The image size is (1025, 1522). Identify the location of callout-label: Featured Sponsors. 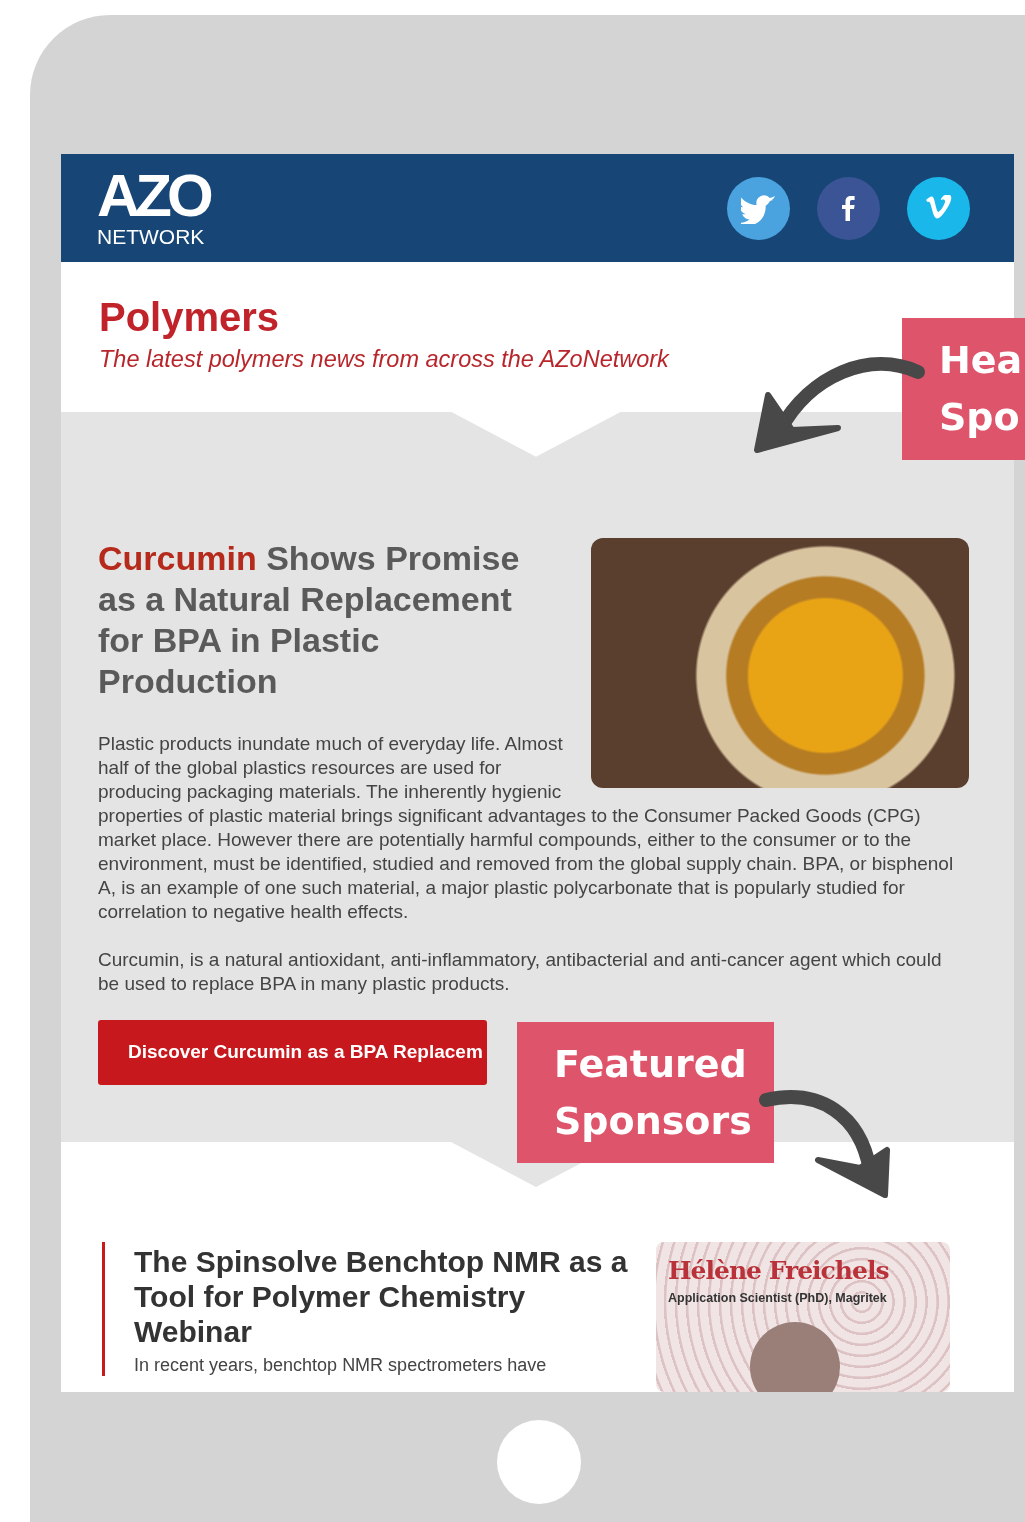
(645, 1092).